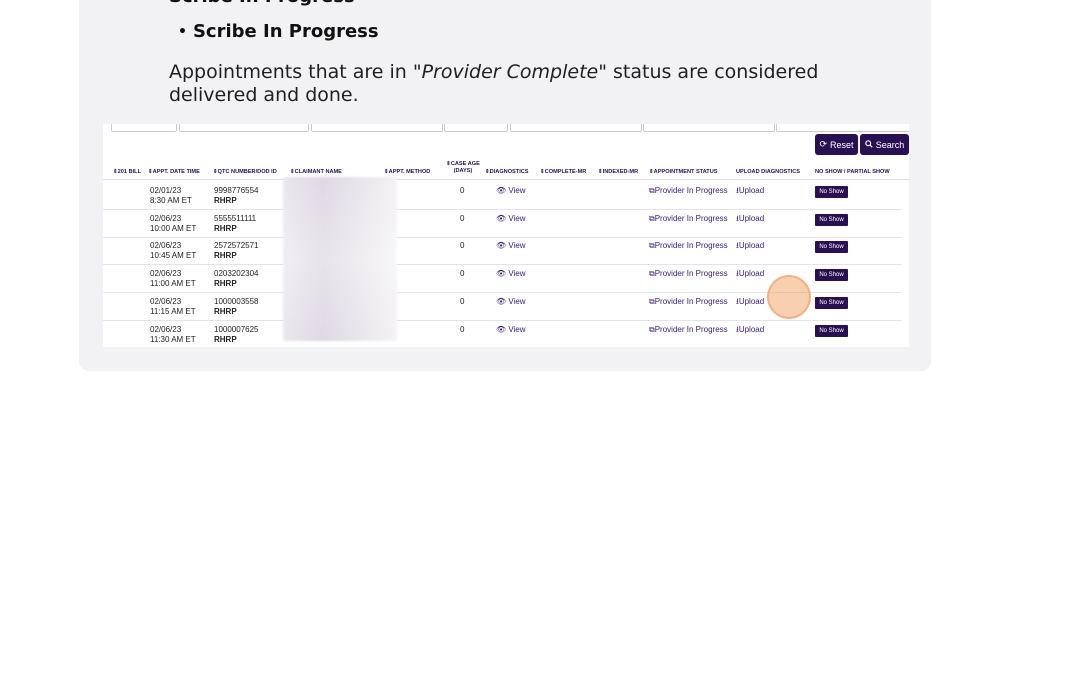 This screenshot has width=1080, height=675. Describe the element at coordinates (173, 284) in the screenshot. I see `appt-time: 11:00 AM ET` at that location.